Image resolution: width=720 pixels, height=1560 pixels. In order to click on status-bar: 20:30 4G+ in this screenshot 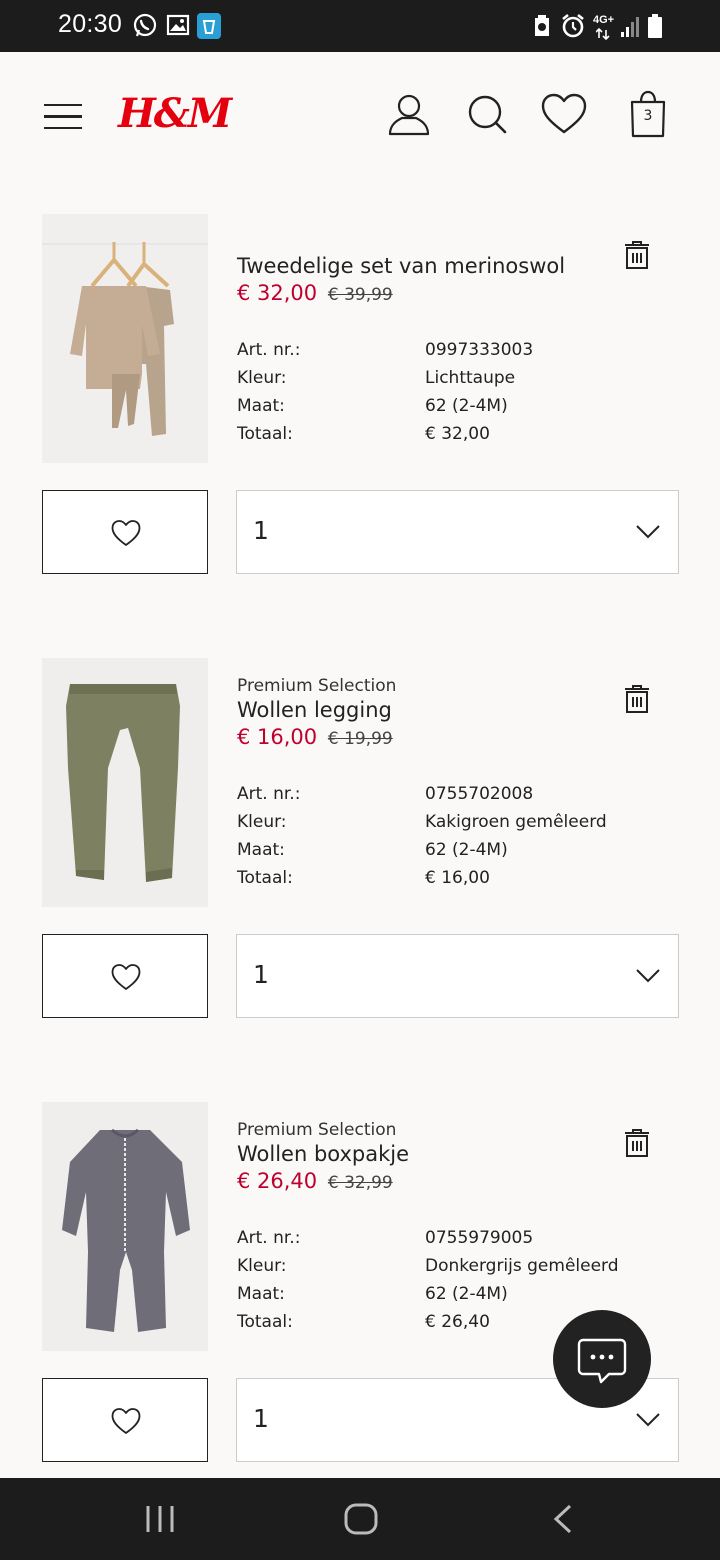, I will do `click(360, 26)`.